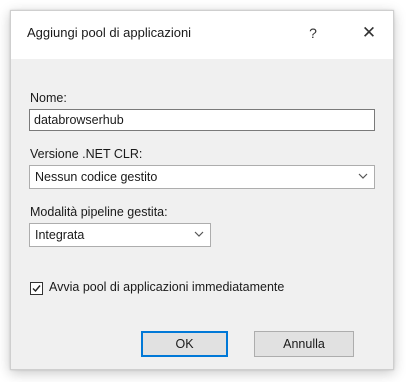 The width and height of the screenshot is (406, 382). I want to click on cancel-button: Annulla, so click(304, 344).